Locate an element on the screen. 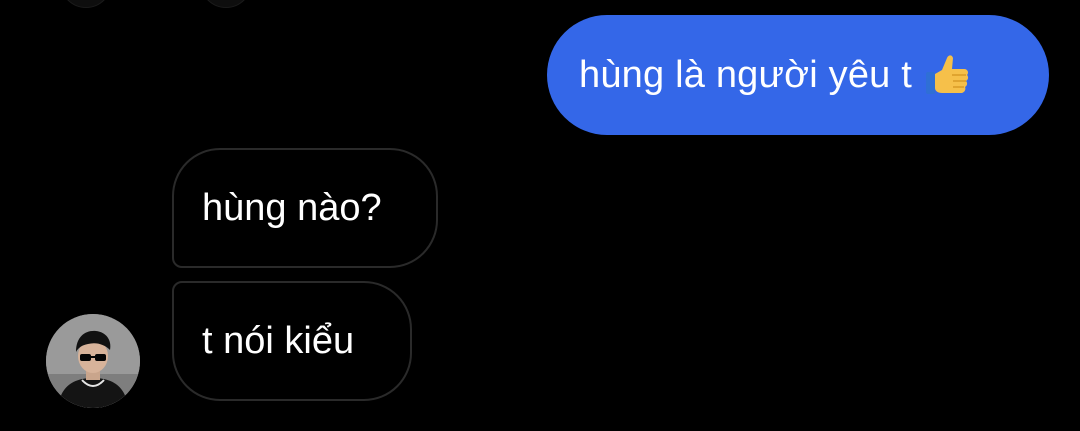  sent-message-text: hùng là người yêu t is located at coordinates (746, 74).